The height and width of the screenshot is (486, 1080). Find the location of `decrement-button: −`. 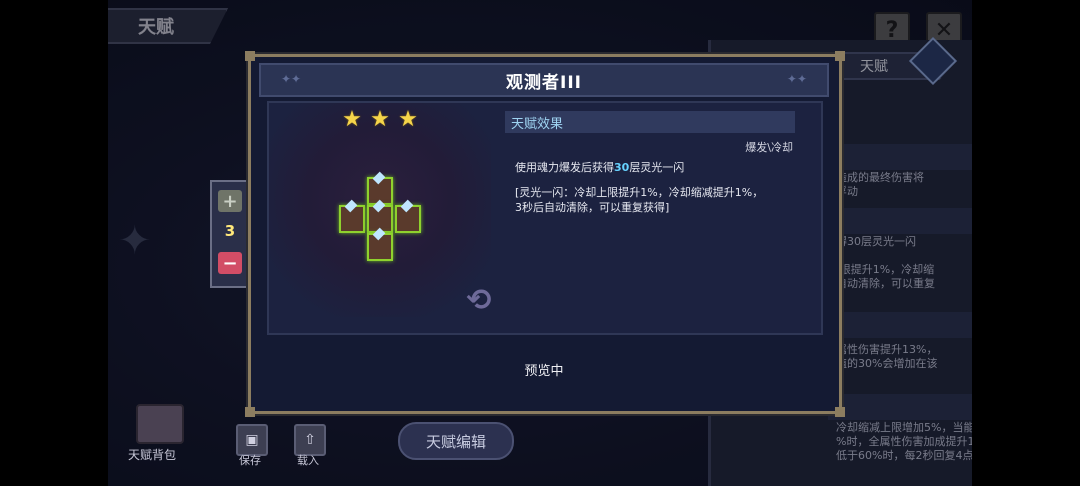

decrement-button: − is located at coordinates (230, 263).